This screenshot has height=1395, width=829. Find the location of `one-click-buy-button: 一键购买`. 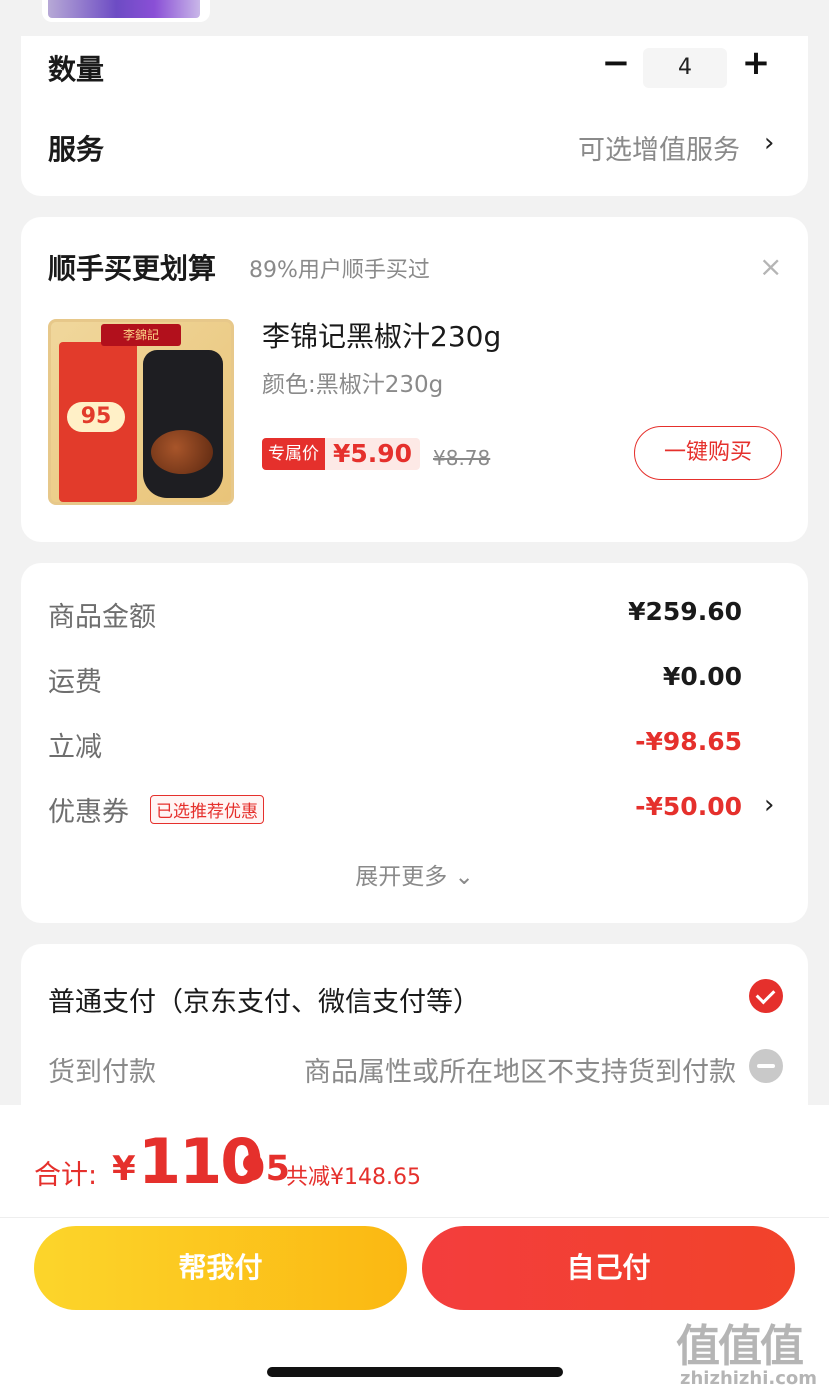

one-click-buy-button: 一键购买 is located at coordinates (708, 453).